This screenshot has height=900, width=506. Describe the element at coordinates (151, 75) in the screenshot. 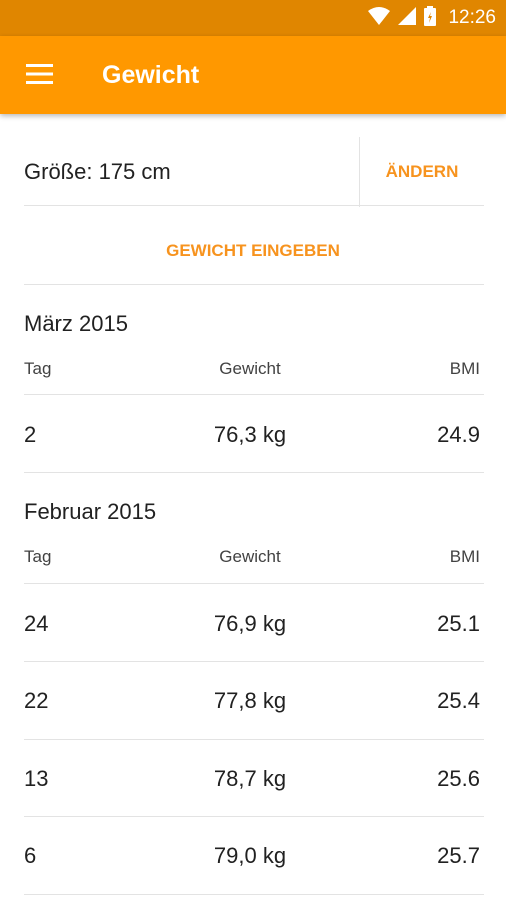

I see `page-title: Gewicht` at that location.